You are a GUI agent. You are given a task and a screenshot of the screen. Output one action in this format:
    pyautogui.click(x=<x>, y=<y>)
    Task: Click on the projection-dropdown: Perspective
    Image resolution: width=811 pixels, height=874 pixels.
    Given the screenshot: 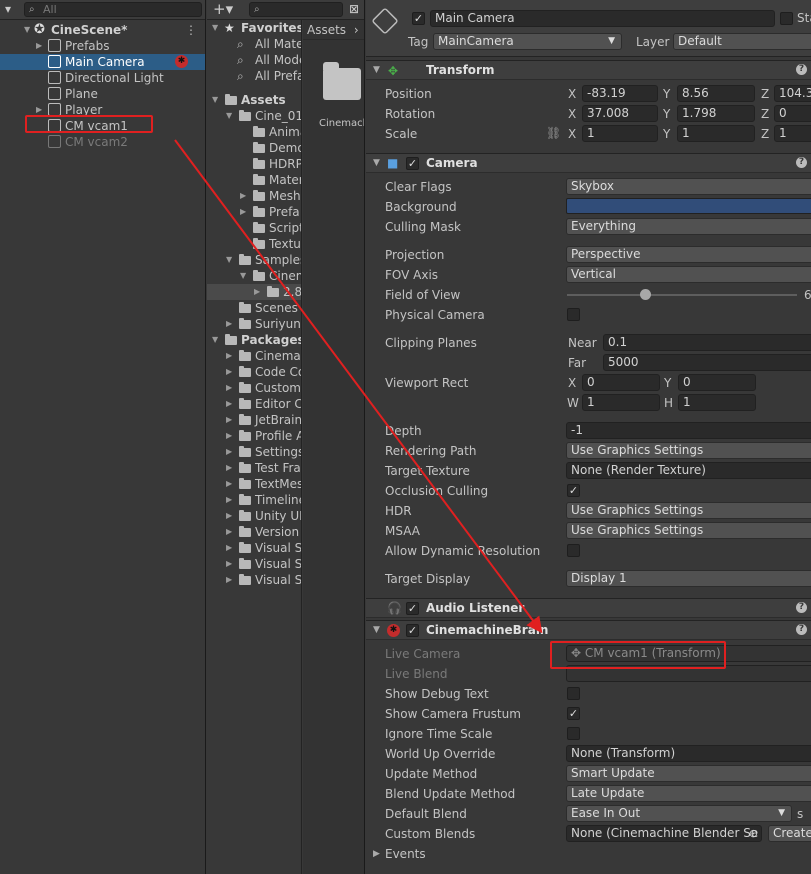 What is the action you would take?
    pyautogui.click(x=688, y=254)
    